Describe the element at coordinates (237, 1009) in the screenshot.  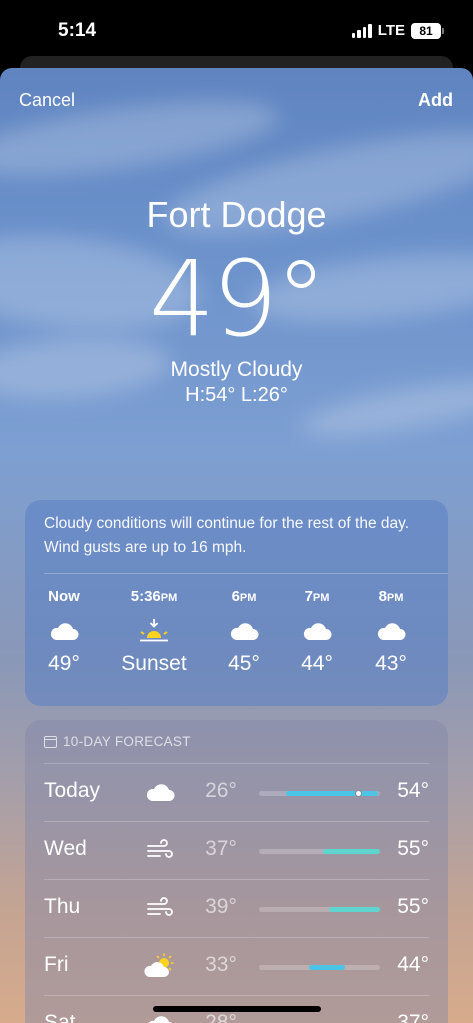
I see `home-indicator` at that location.